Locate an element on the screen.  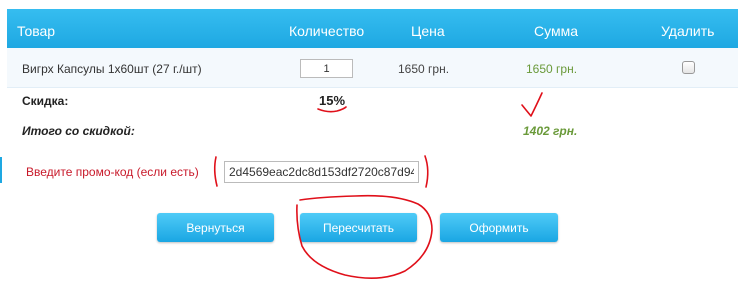
promo-accent-bar is located at coordinates (1, 170).